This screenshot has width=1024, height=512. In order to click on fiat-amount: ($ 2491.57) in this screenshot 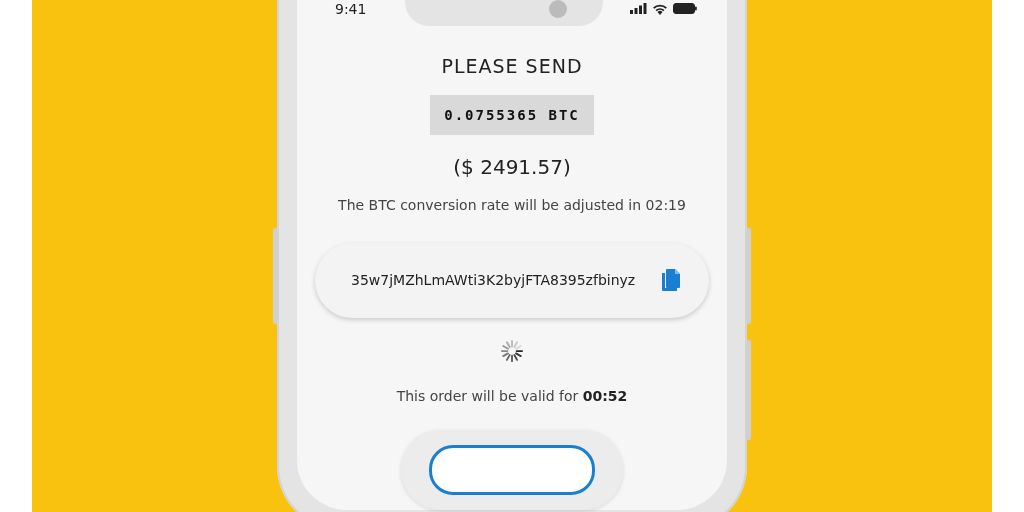, I will do `click(512, 167)`.